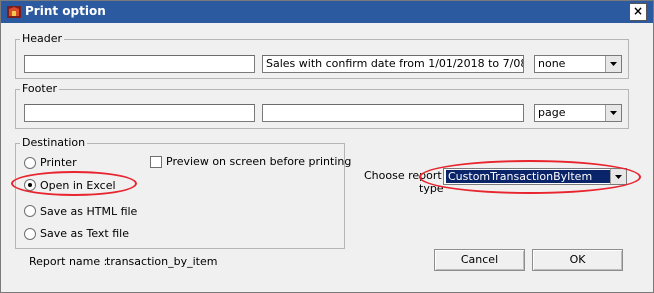 The image size is (654, 293). What do you see at coordinates (84, 233) in the screenshot?
I see `radio-save-text-label: Save as Text file` at bounding box center [84, 233].